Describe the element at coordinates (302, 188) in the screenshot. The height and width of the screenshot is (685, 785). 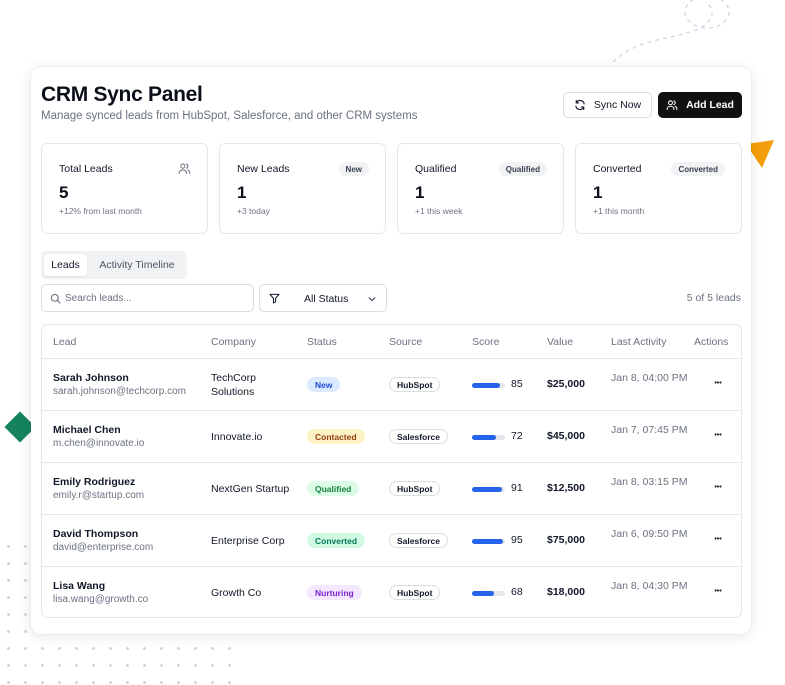
I see `stat-card-new-leads: New Leads New 1 +3 today` at that location.